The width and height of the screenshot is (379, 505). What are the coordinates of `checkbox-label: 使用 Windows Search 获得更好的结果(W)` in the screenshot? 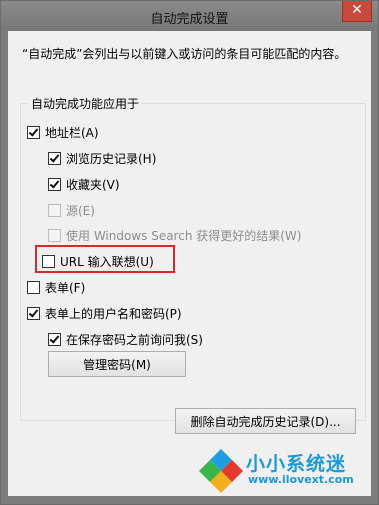 It's located at (184, 236).